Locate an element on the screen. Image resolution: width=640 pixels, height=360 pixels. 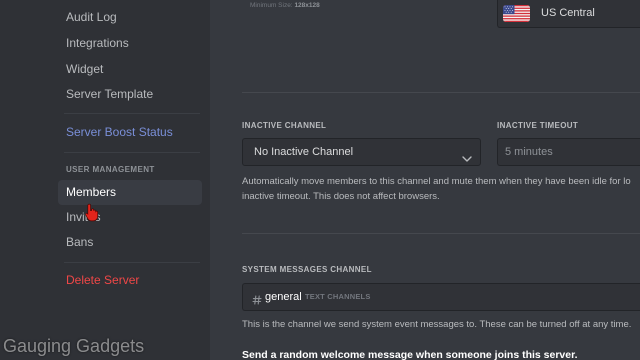
hand-cursor-icon is located at coordinates (92, 212).